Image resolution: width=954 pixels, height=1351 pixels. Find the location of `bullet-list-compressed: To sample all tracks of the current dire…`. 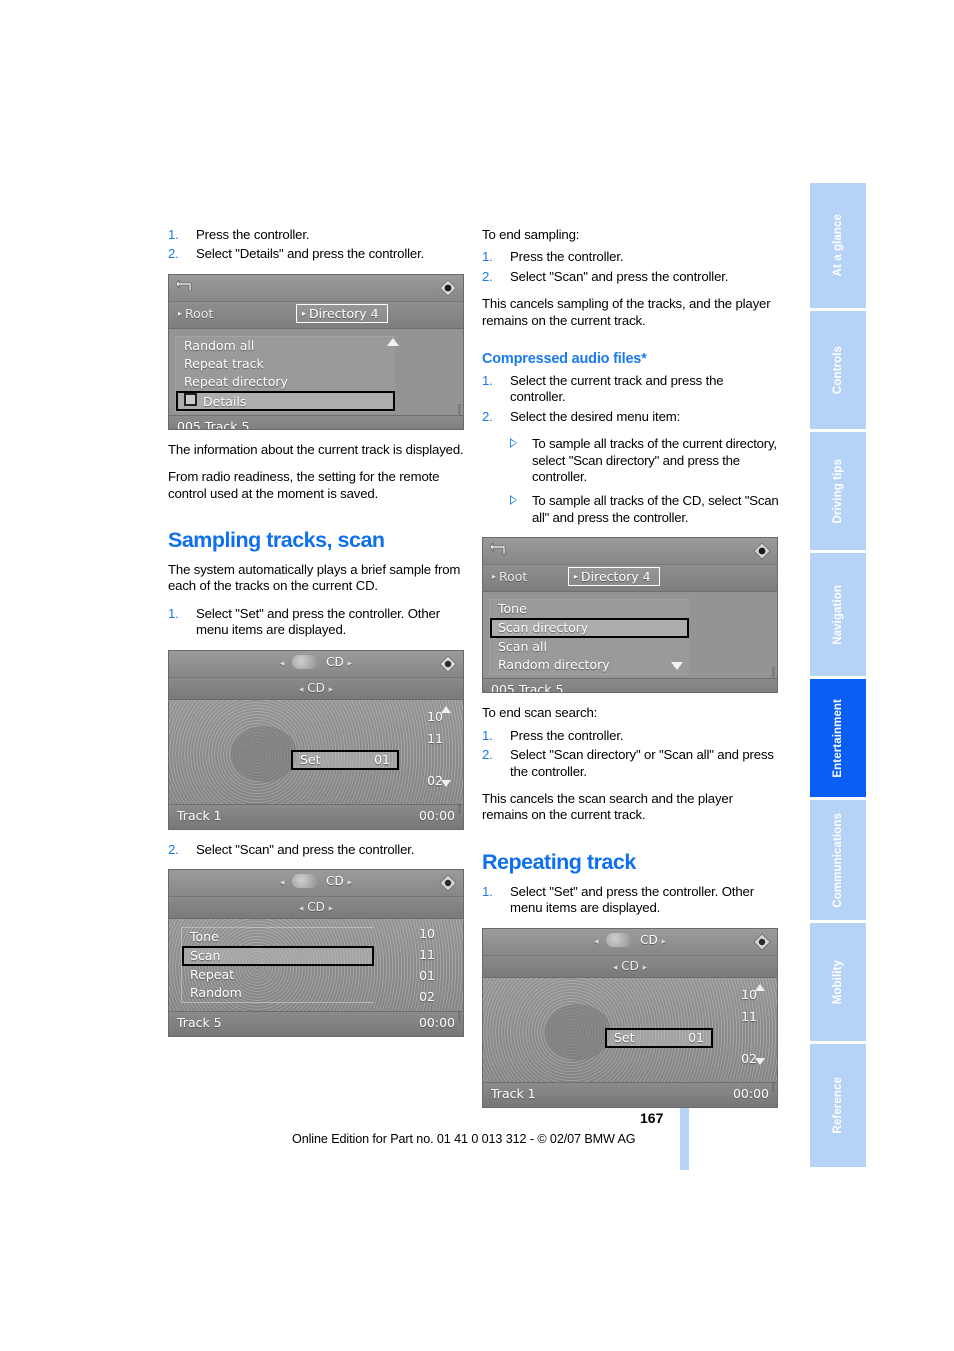

bullet-list-compressed: To sample all tracks of the current dire… is located at coordinates (631, 481).